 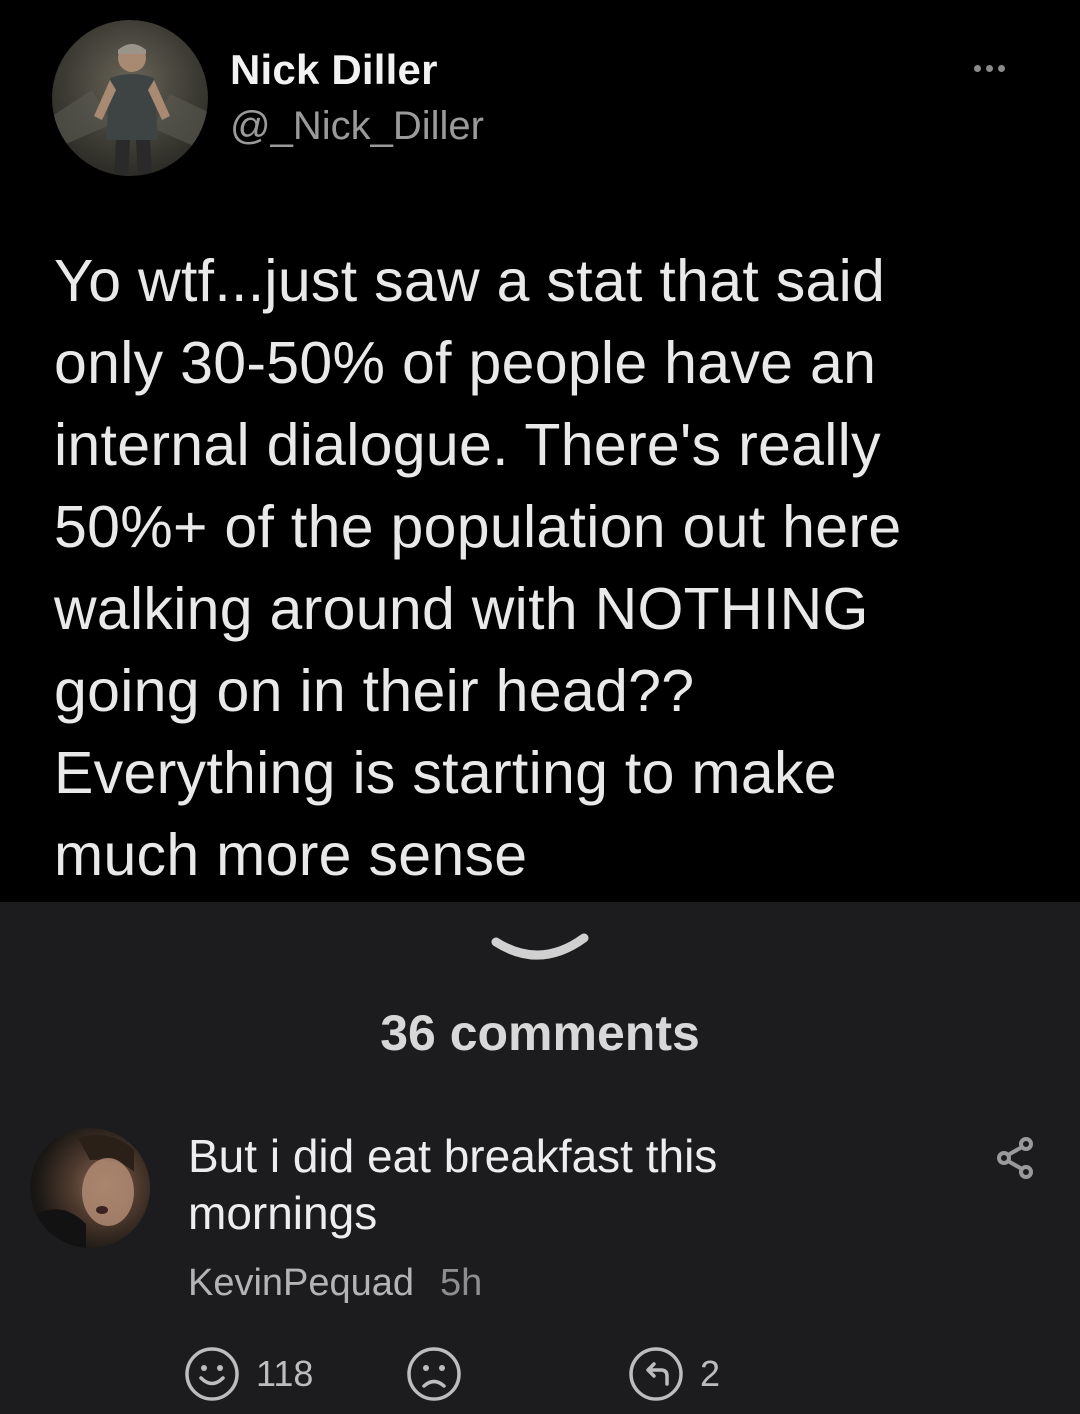 What do you see at coordinates (334, 70) in the screenshot?
I see `author-name: Nick Diller` at bounding box center [334, 70].